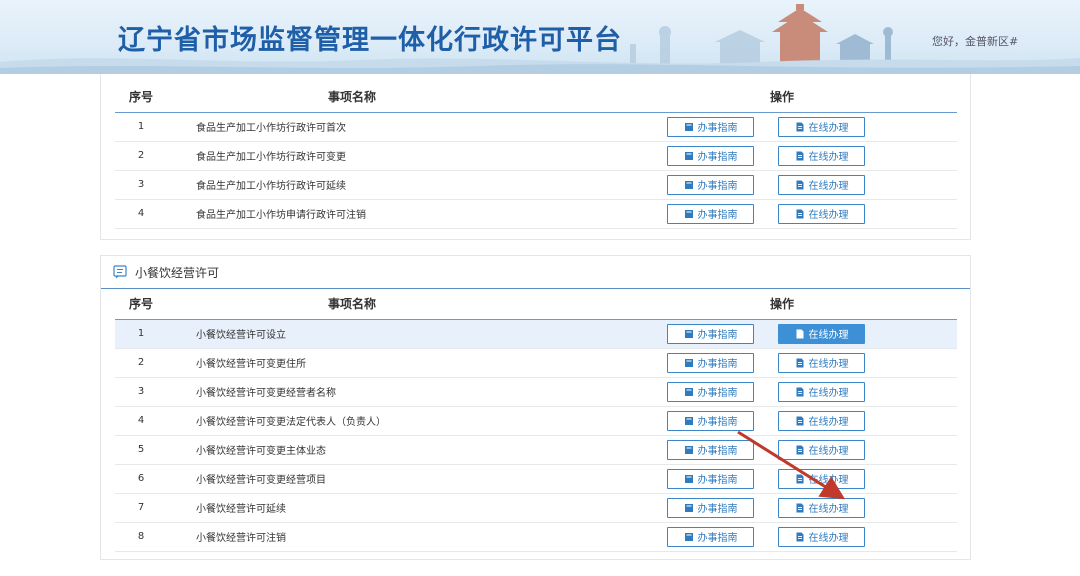  I want to click on table-row: 6 小餐饮经营许可变更经营项目 办事指南 在线办理, so click(536, 479).